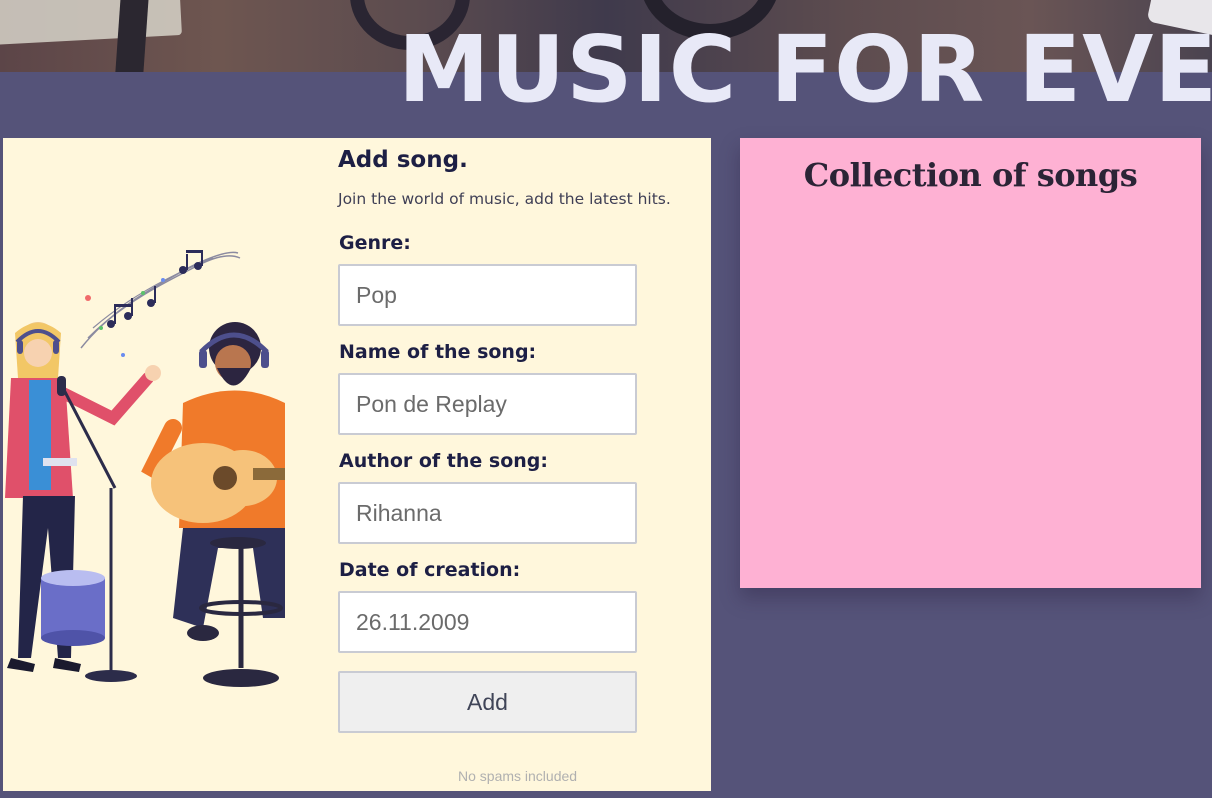 The height and width of the screenshot is (798, 1212). Describe the element at coordinates (438, 352) in the screenshot. I see `song-name-label: Name of the song:` at that location.